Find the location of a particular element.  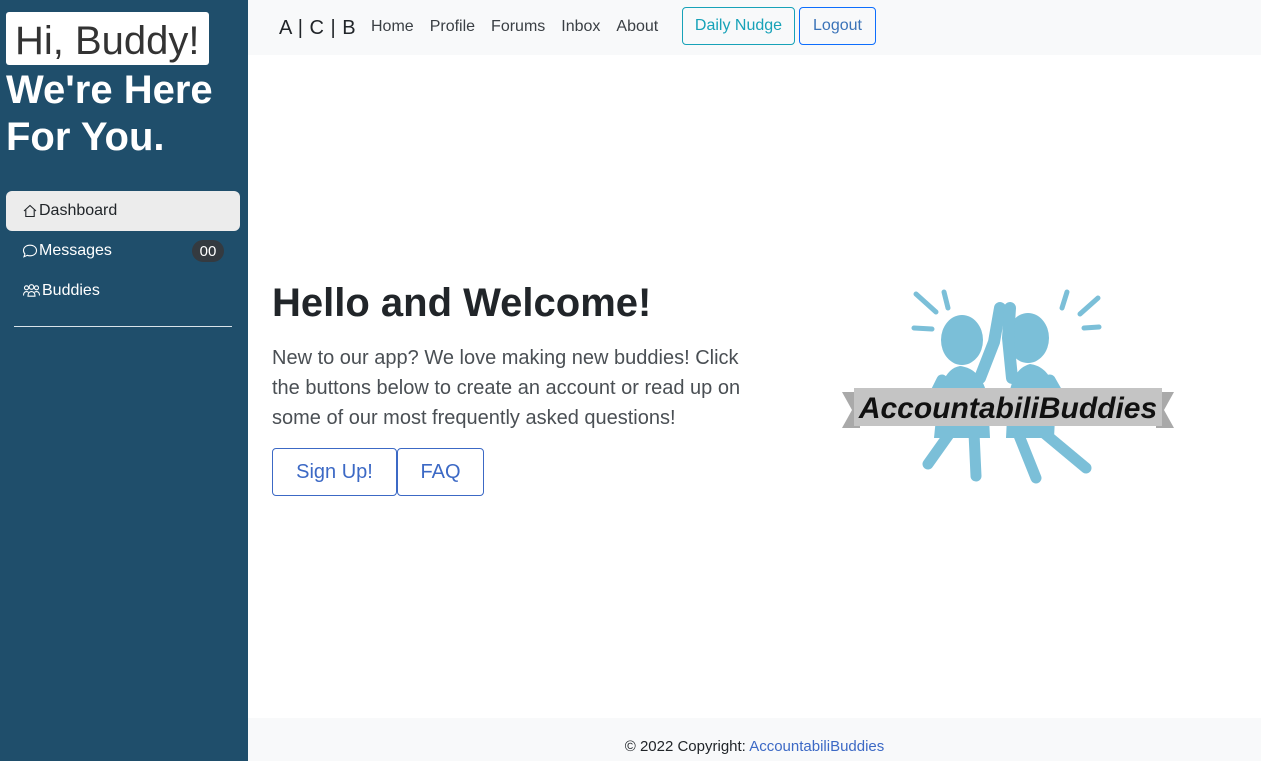

copyright-text: © 2022 Copyright: is located at coordinates (687, 746).